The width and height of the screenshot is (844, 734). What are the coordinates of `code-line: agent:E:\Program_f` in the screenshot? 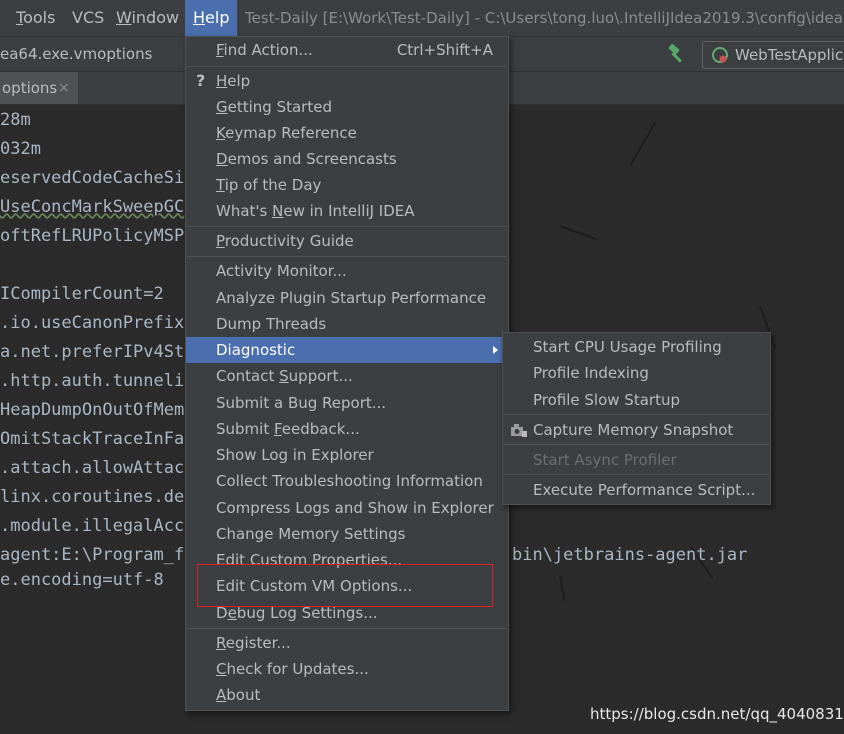 It's located at (92, 555).